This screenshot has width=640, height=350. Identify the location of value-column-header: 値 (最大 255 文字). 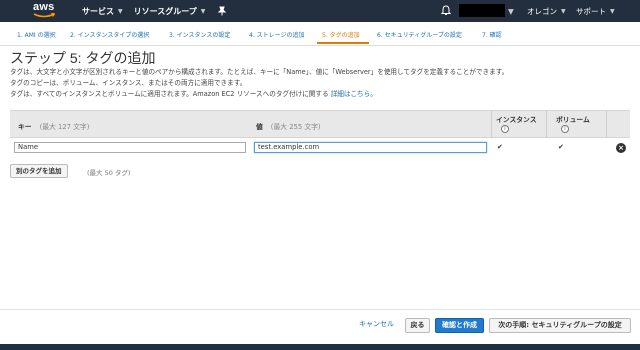
(288, 126).